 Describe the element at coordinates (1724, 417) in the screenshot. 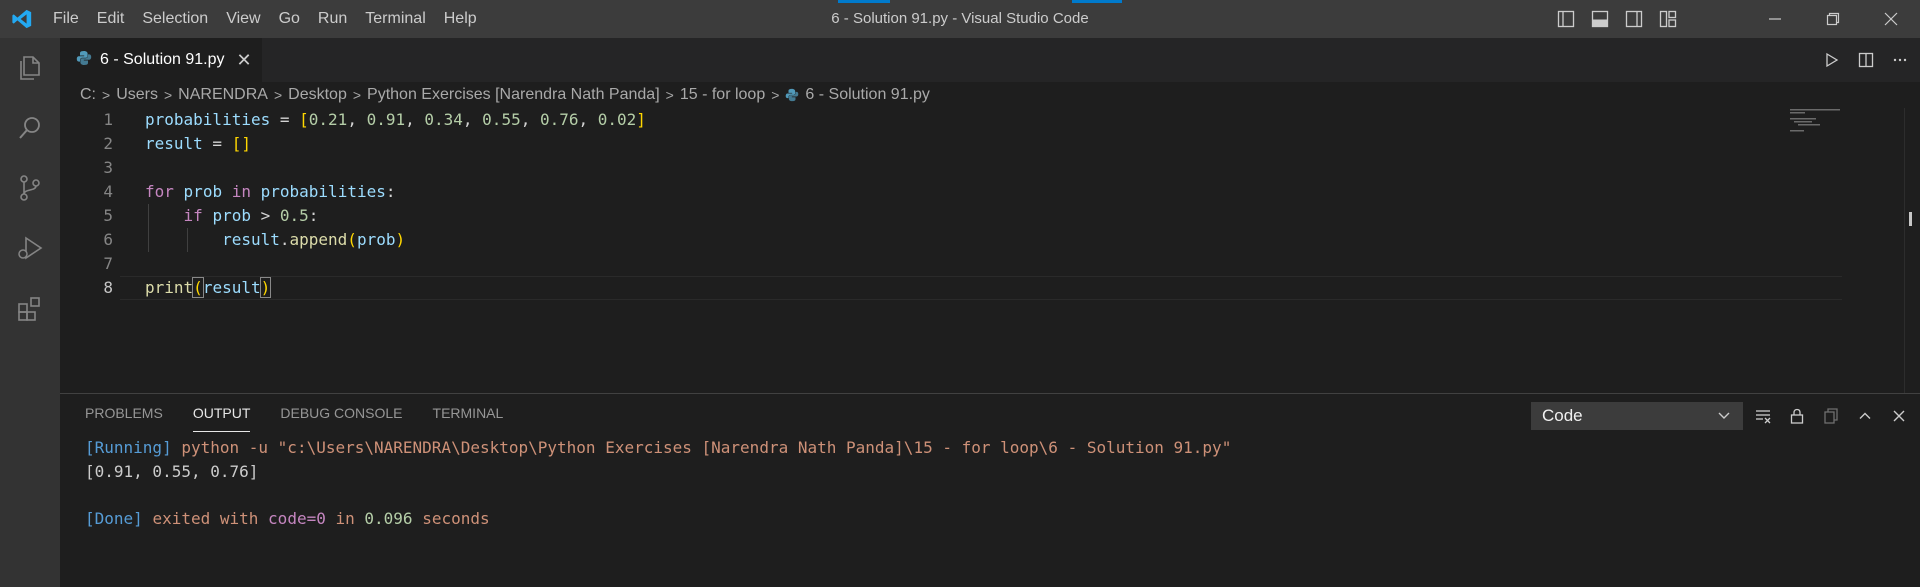

I see `chevron-down-icon` at that location.